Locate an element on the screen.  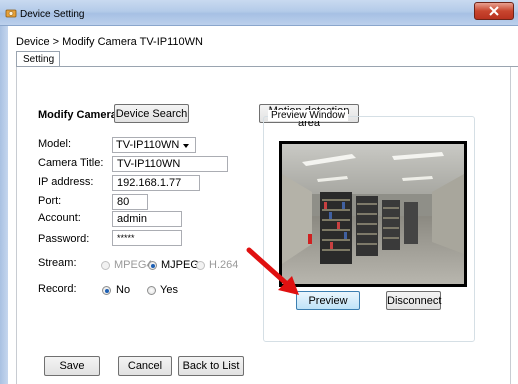
model-select-value: TV-IP110WN is located at coordinates (148, 145).